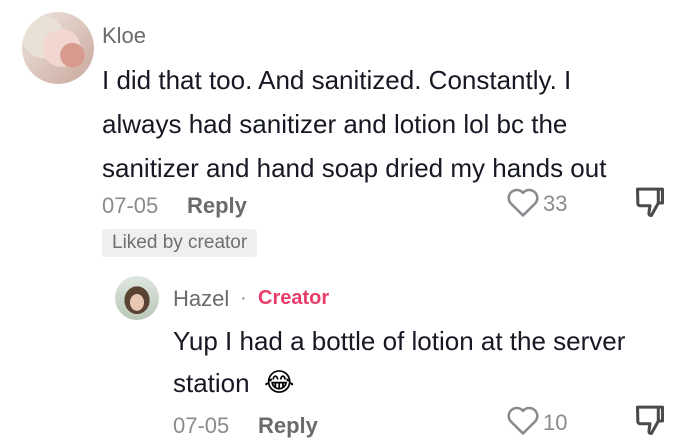 Image resolution: width=700 pixels, height=443 pixels. Describe the element at coordinates (555, 422) in the screenshot. I see `like-count: 10` at that location.